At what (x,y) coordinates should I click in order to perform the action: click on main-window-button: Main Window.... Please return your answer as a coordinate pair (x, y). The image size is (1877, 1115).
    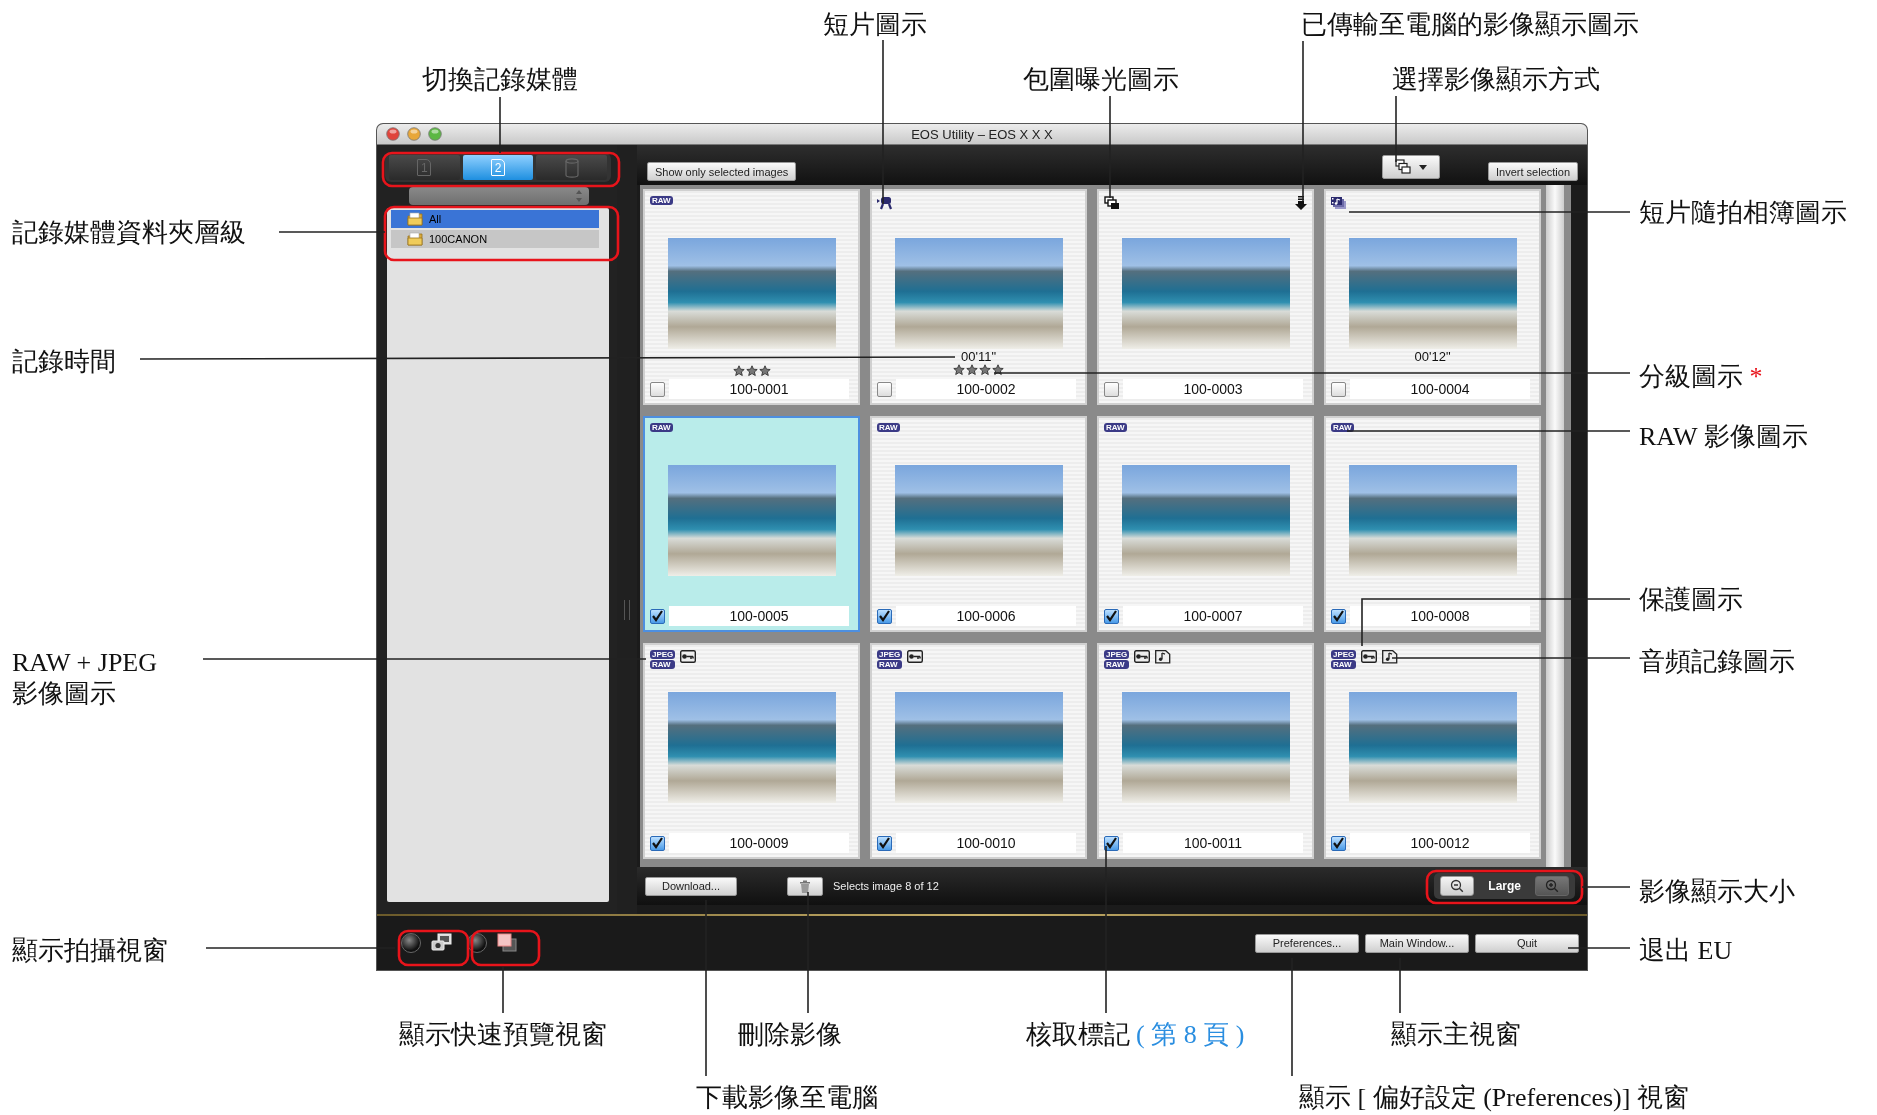
    Looking at the image, I should click on (1417, 943).